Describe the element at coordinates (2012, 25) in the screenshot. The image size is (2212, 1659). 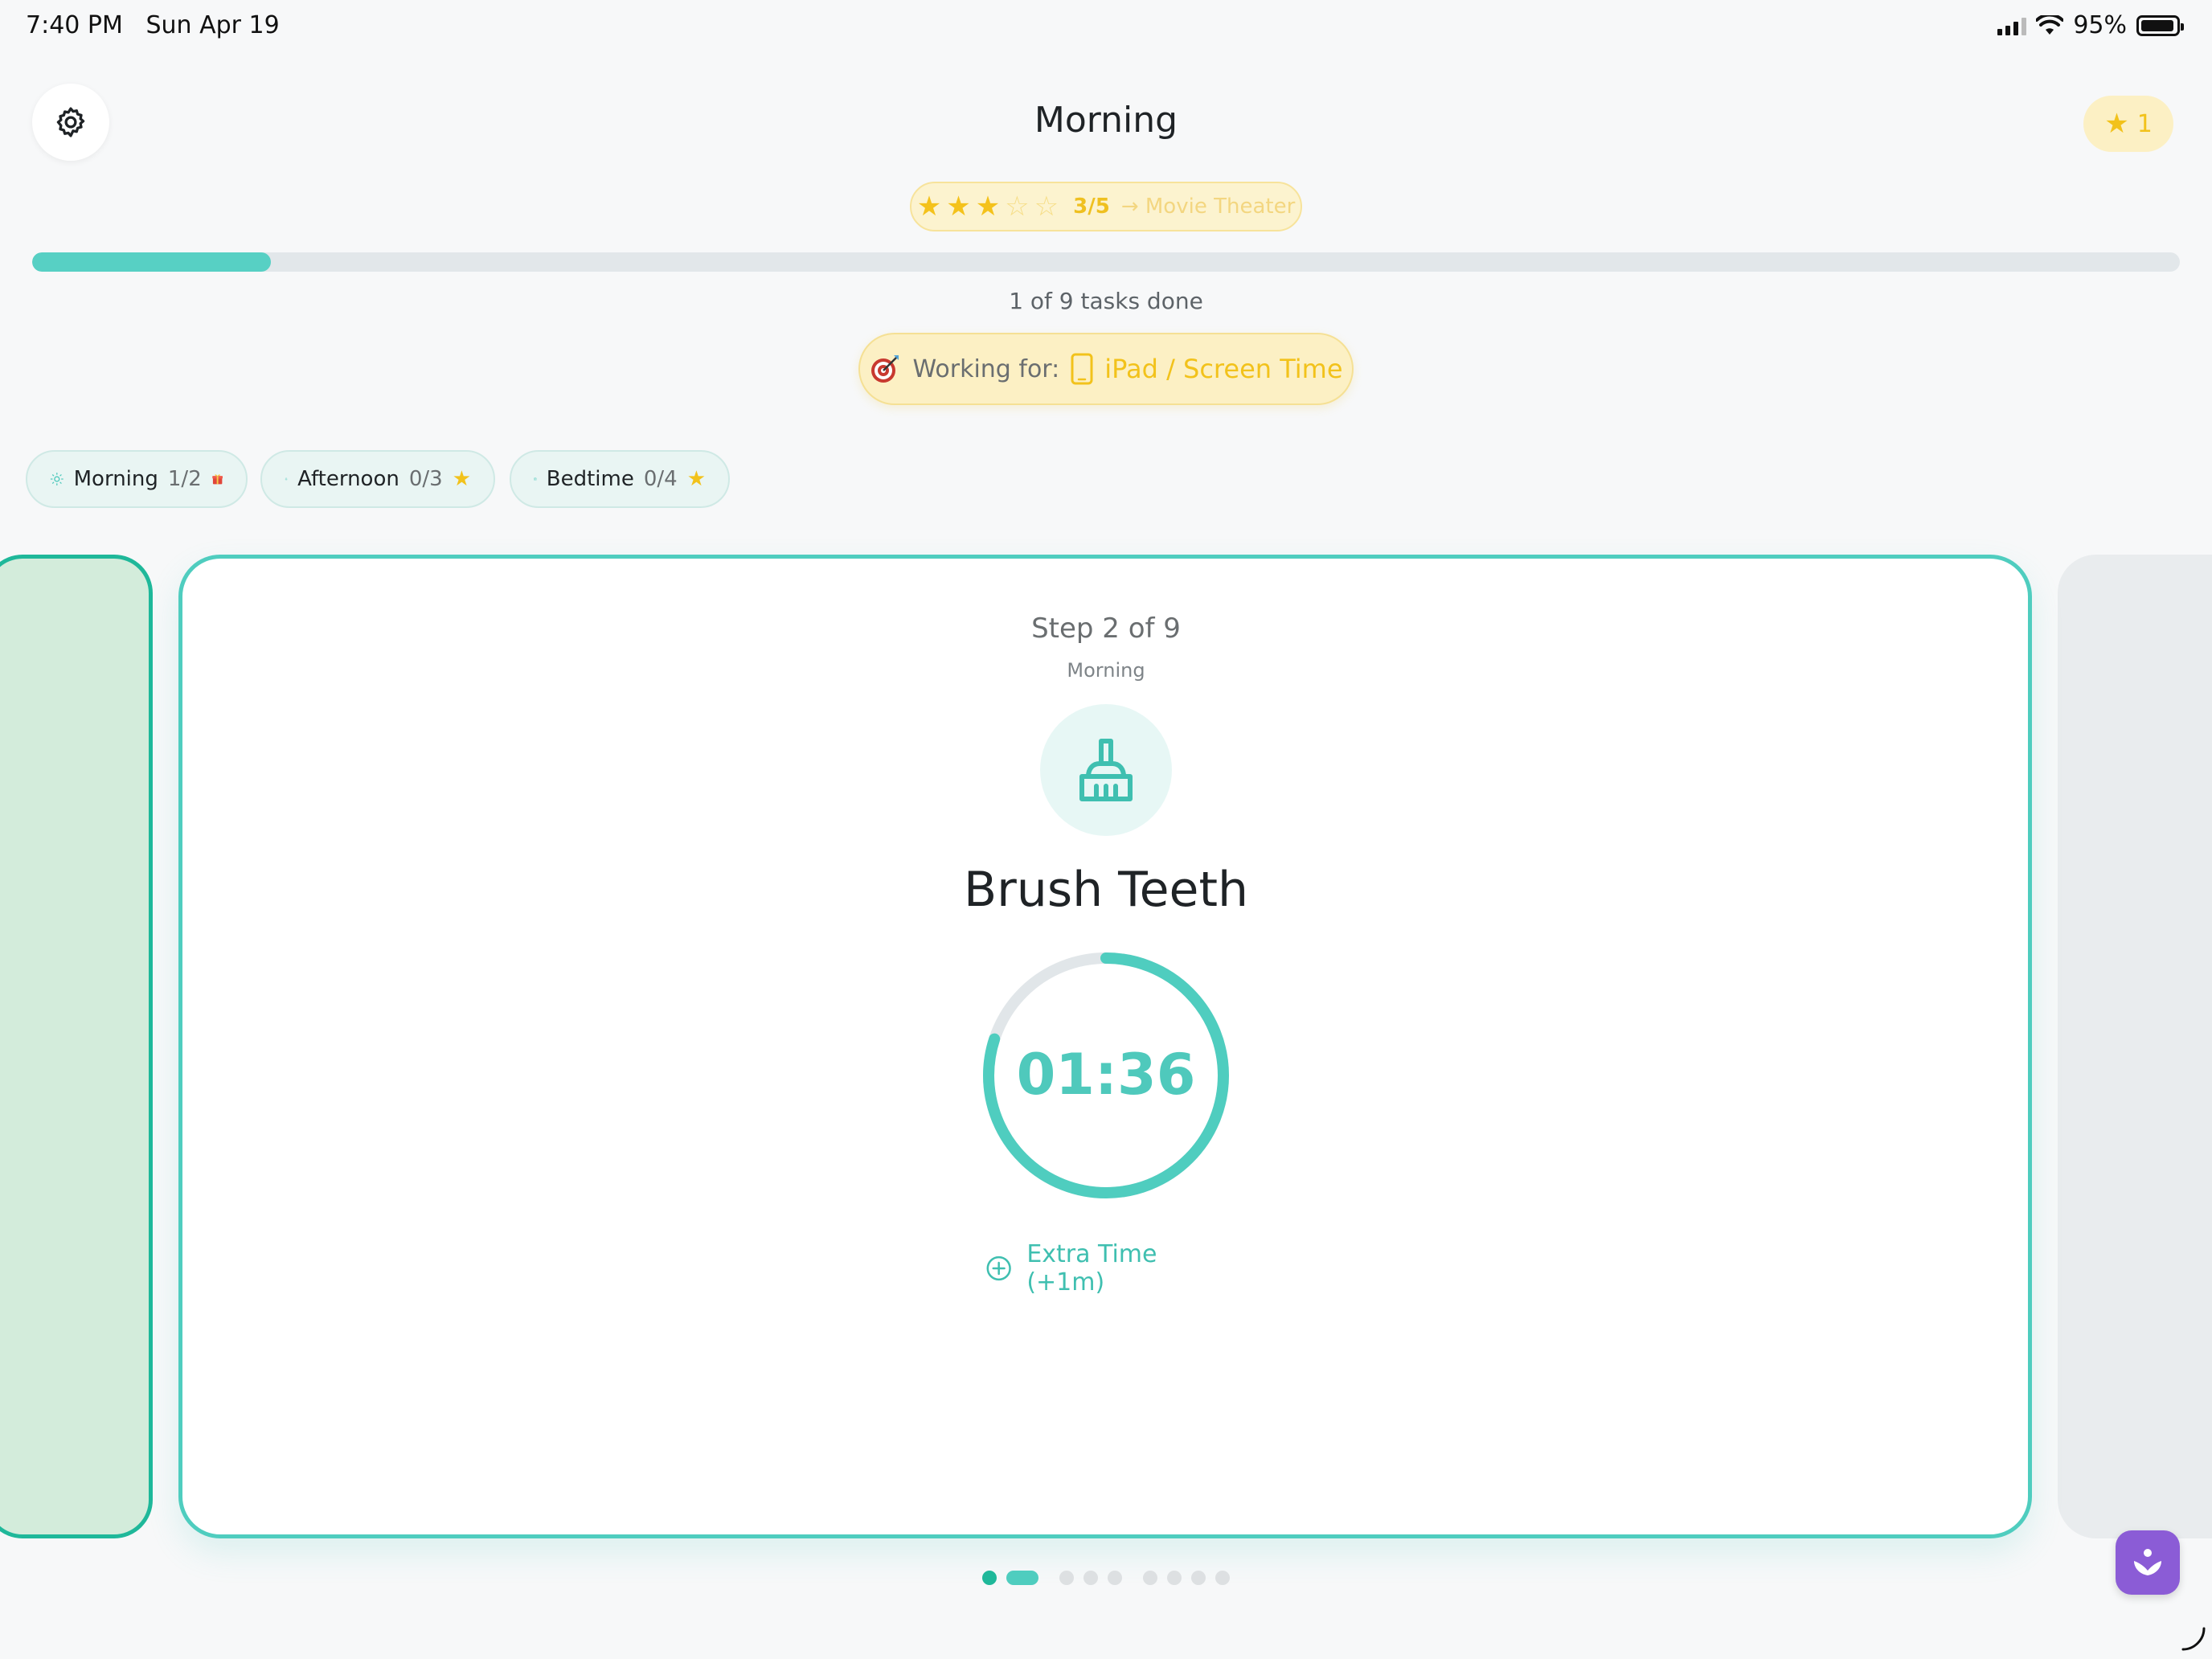
I see `cellular-signal-icon` at that location.